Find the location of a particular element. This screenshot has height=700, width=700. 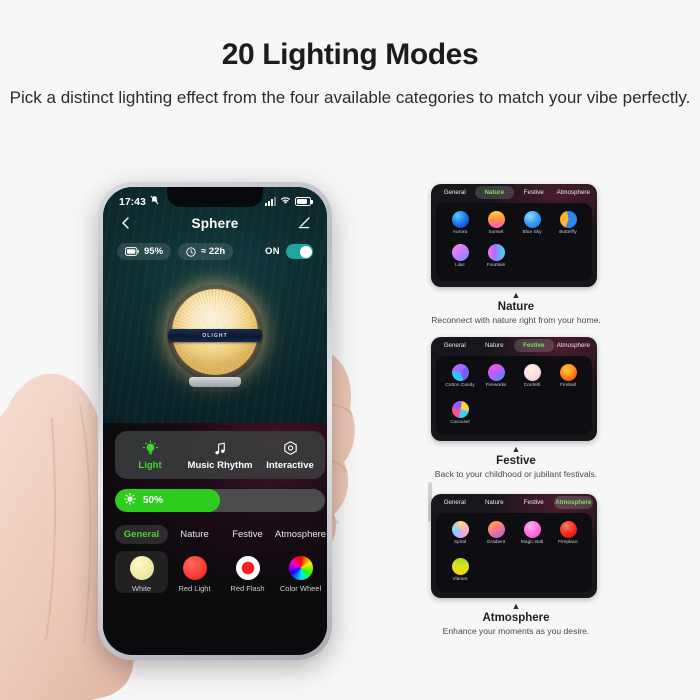

panel-festive-body: Cotton Candy Fireworks Confetti Fireball is located at coordinates (514, 395).